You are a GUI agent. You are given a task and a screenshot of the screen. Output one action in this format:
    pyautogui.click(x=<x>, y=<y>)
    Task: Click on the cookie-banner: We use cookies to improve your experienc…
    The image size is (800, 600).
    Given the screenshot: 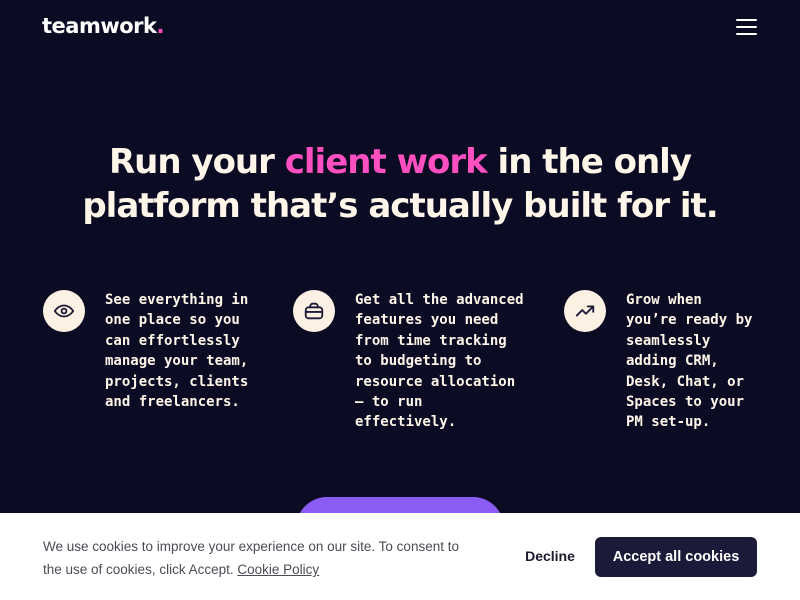 What is the action you would take?
    pyautogui.click(x=400, y=556)
    